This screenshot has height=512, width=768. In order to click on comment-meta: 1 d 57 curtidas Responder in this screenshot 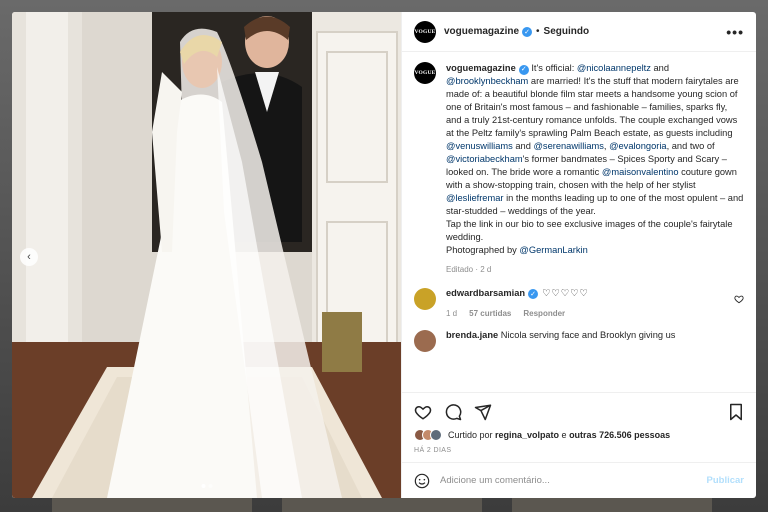, I will do `click(585, 313)`.